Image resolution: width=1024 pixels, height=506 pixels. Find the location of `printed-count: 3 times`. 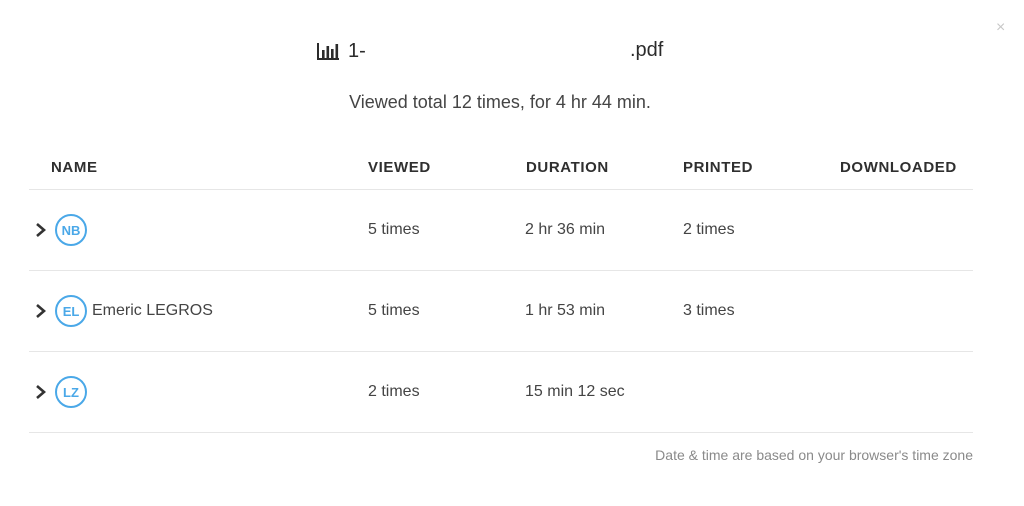

printed-count: 3 times is located at coordinates (709, 310).